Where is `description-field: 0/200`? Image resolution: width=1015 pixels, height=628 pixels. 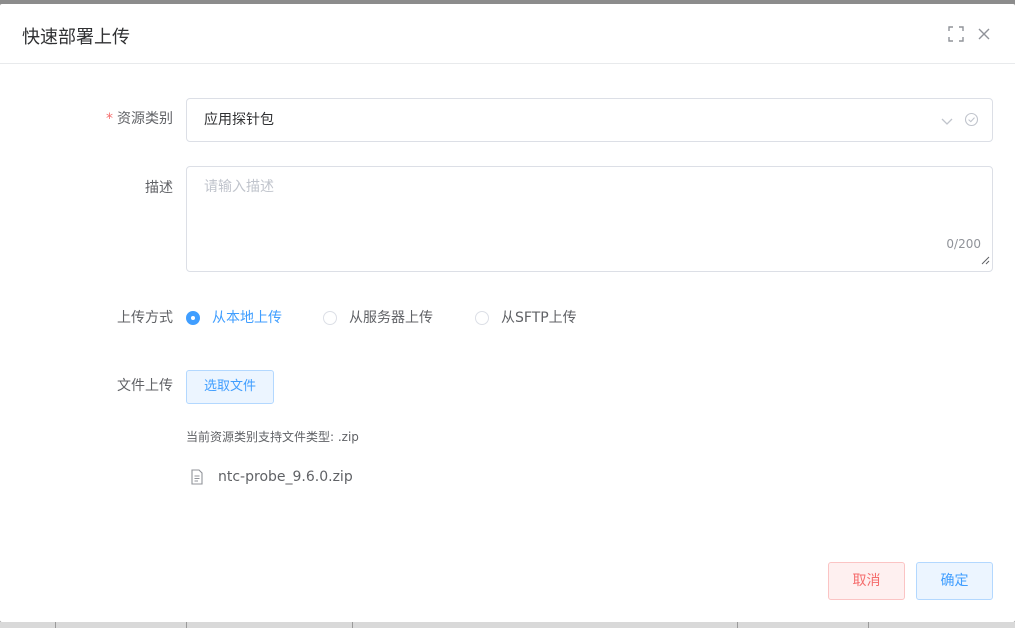 description-field: 0/200 is located at coordinates (589, 219).